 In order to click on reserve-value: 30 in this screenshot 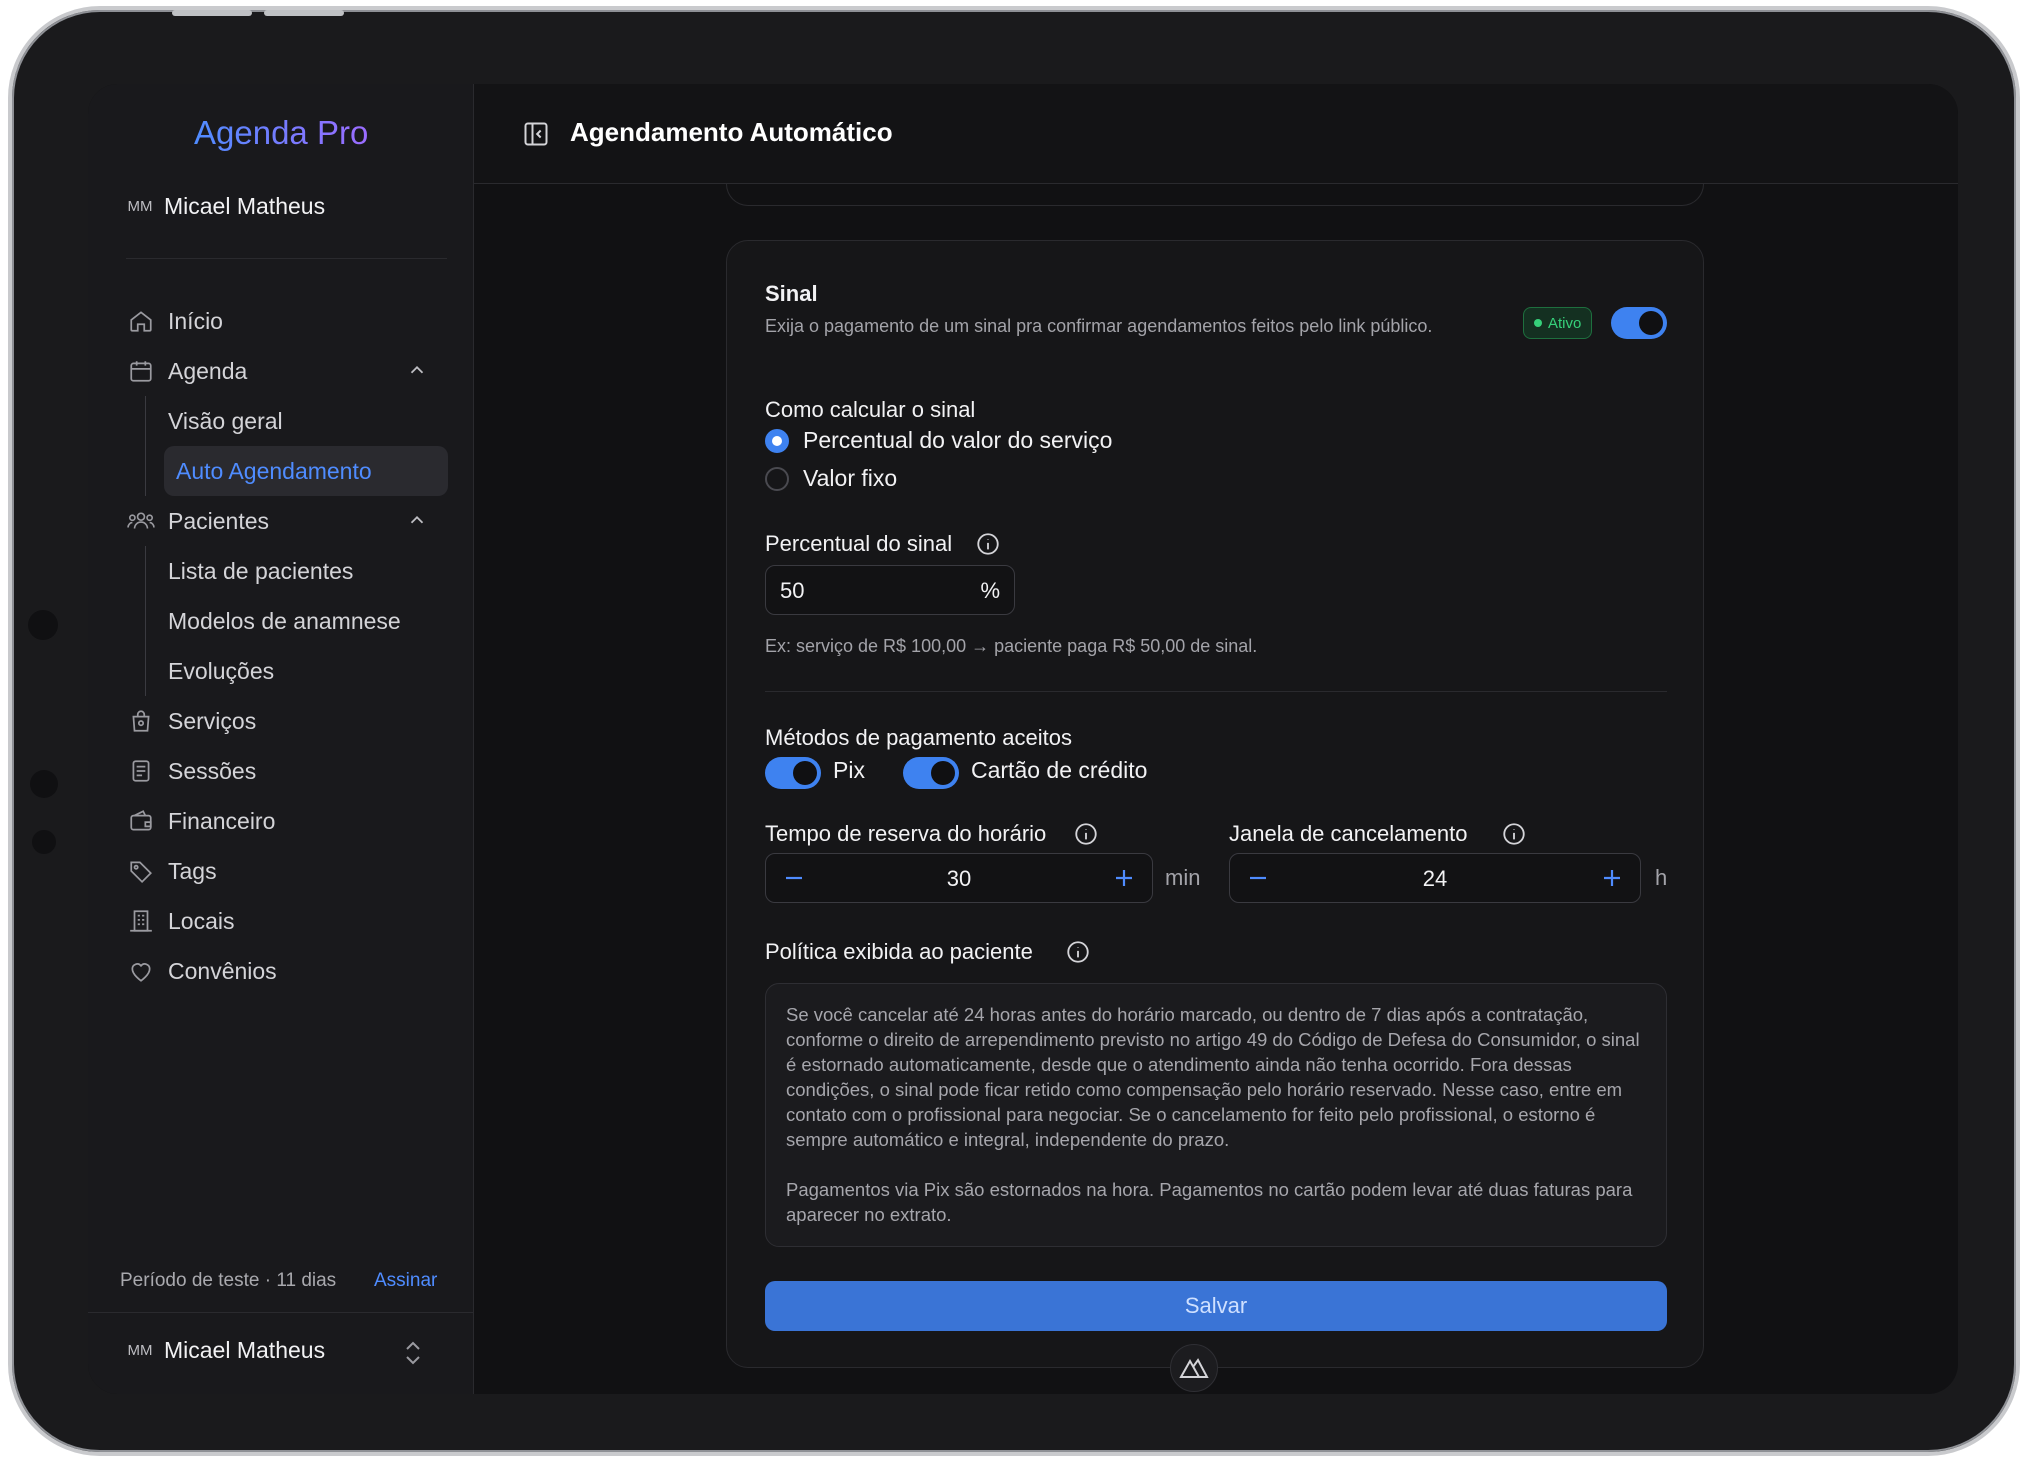, I will do `click(959, 879)`.